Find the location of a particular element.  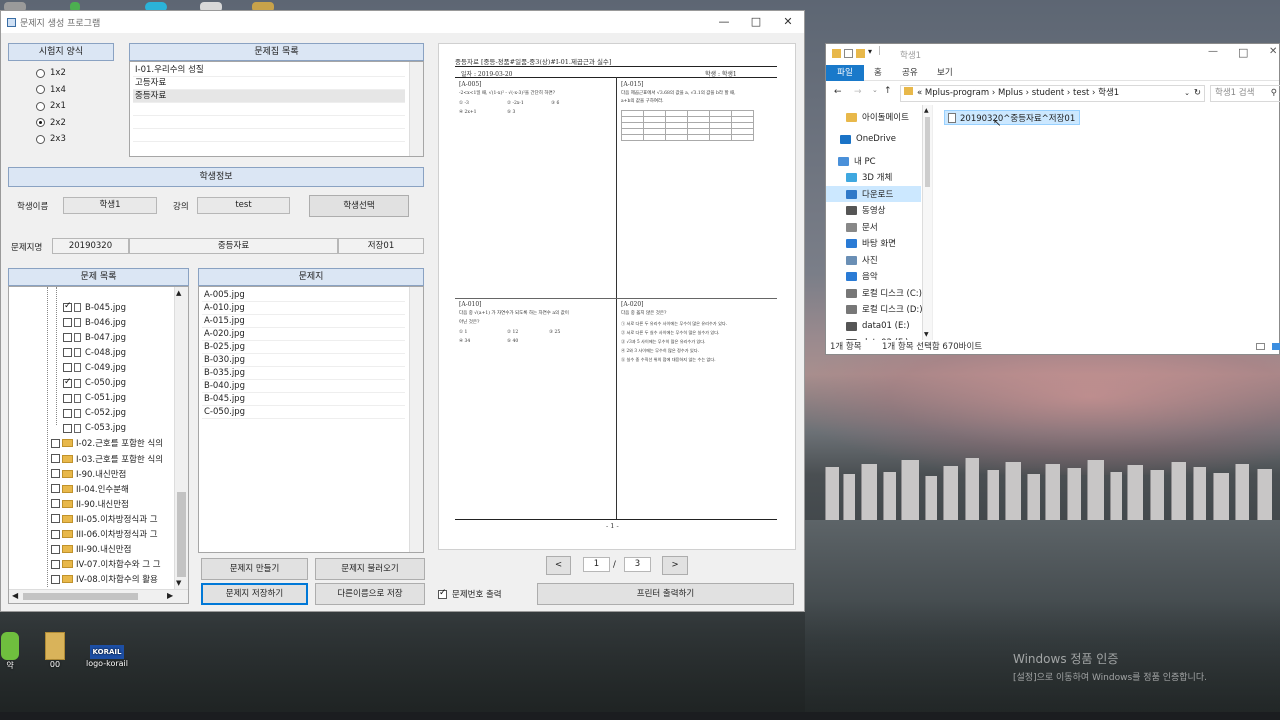

tab-view: 보기 is located at coordinates (945, 73).